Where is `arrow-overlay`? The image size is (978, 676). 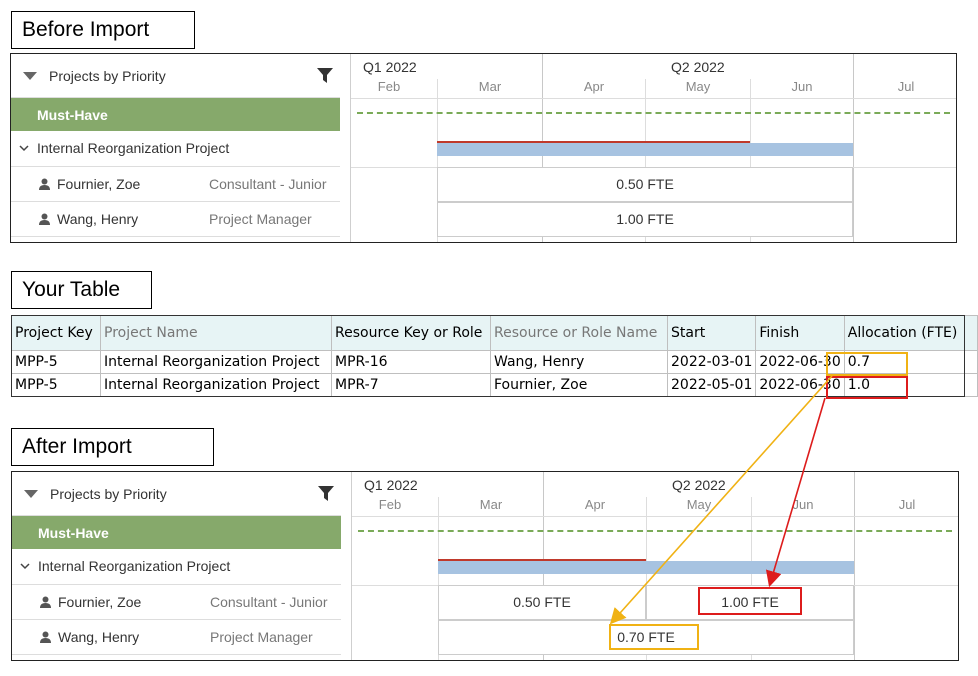
arrow-overlay is located at coordinates (721, 500).